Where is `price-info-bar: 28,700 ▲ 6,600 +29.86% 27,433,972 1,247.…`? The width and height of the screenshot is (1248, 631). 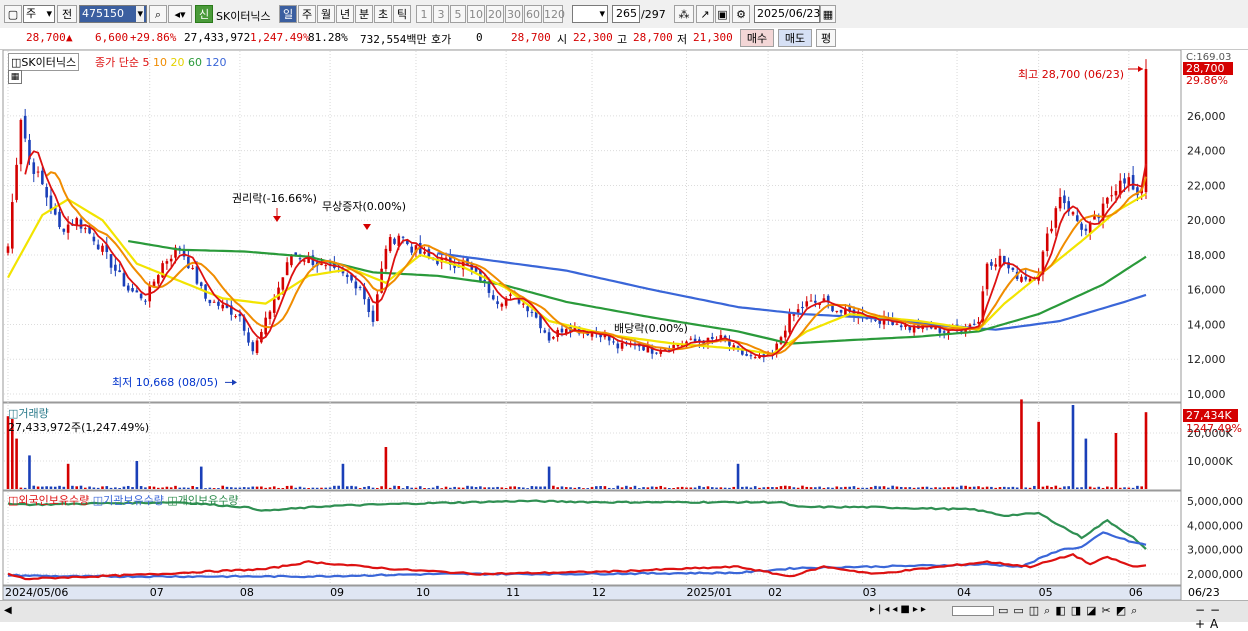 price-info-bar: 28,700 ▲ 6,600 +29.86% 27,433,972 1,247.… is located at coordinates (624, 39).